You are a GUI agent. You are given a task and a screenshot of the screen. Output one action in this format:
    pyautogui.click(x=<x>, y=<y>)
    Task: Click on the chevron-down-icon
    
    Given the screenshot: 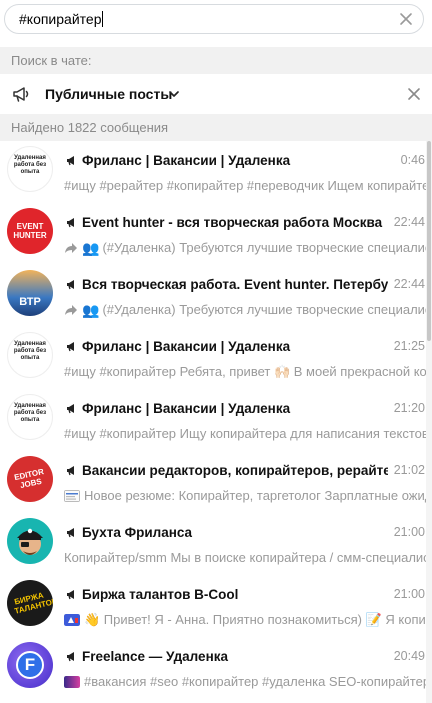 What is the action you would take?
    pyautogui.click(x=174, y=94)
    